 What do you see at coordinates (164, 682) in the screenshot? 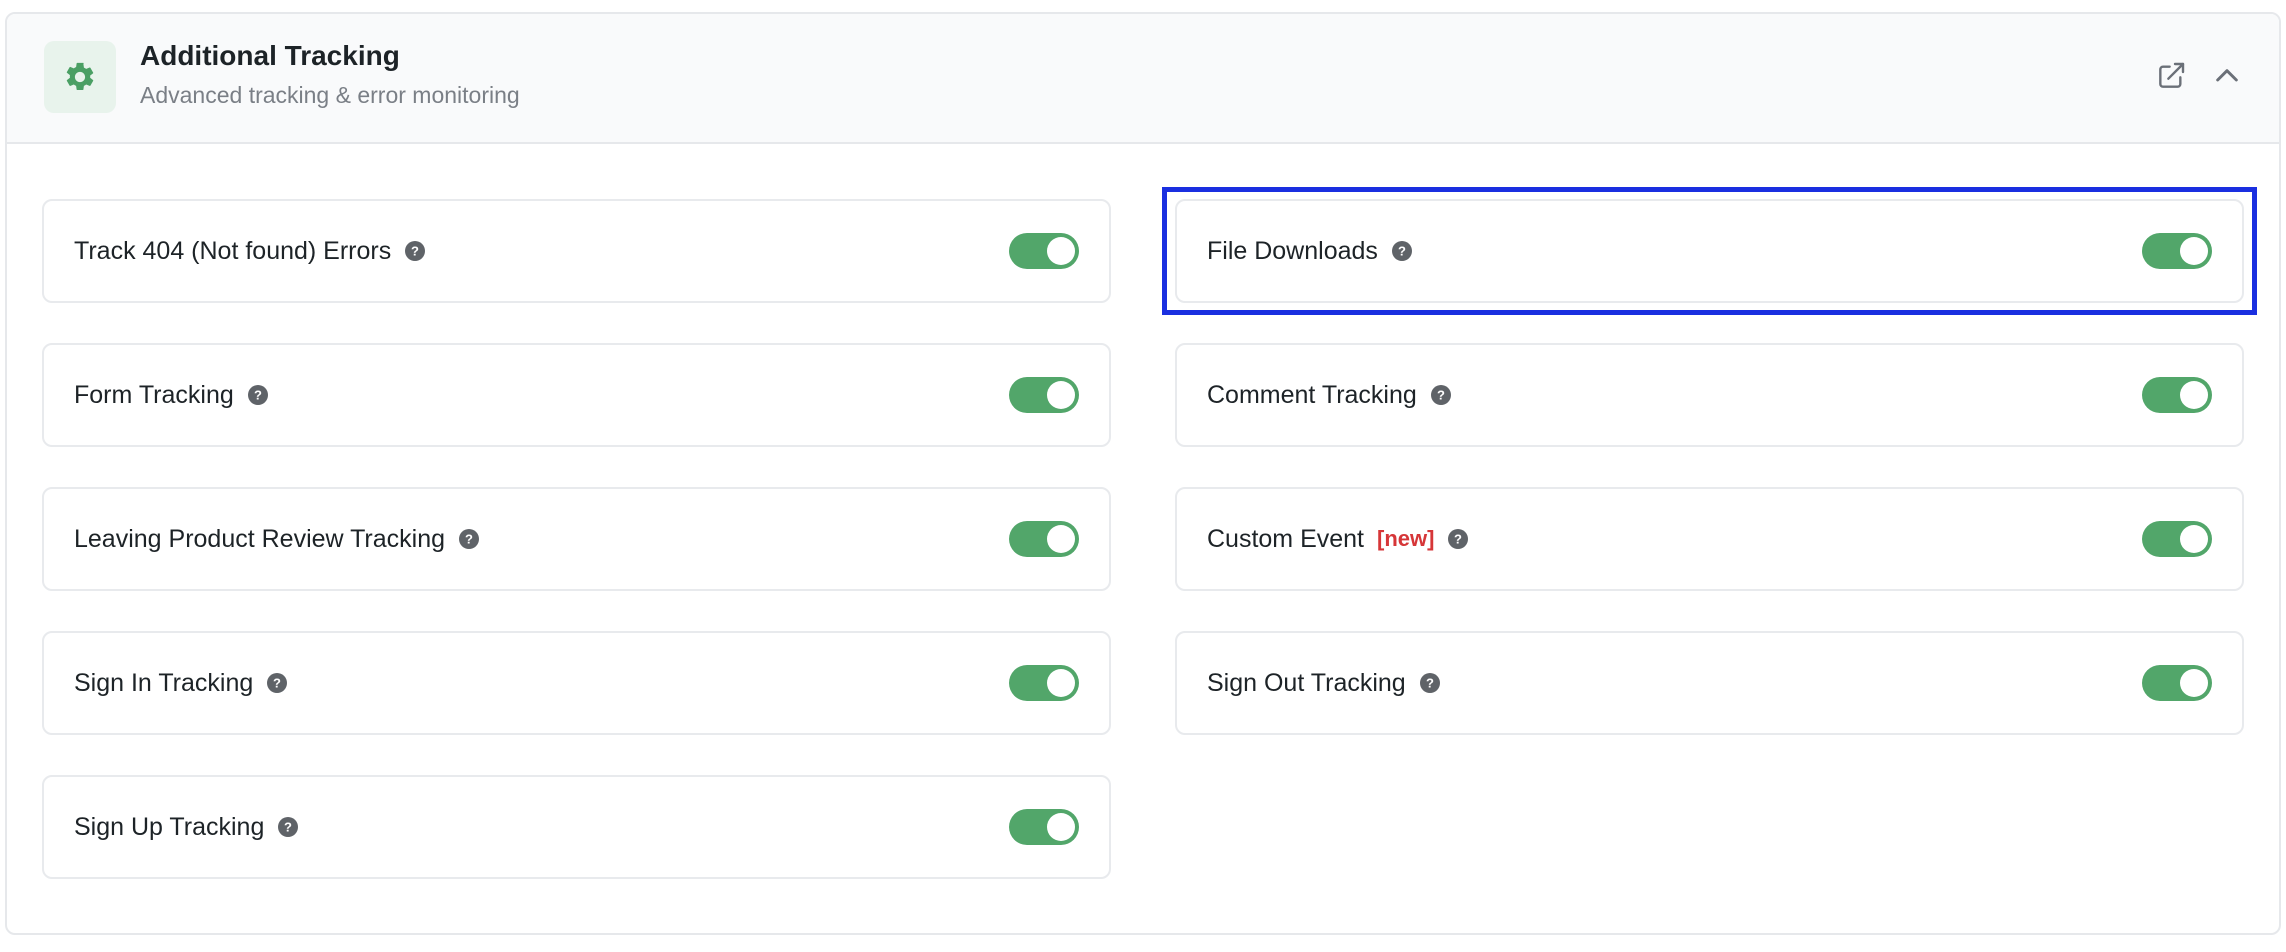
I see `option-label: Sign In Tracking` at bounding box center [164, 682].